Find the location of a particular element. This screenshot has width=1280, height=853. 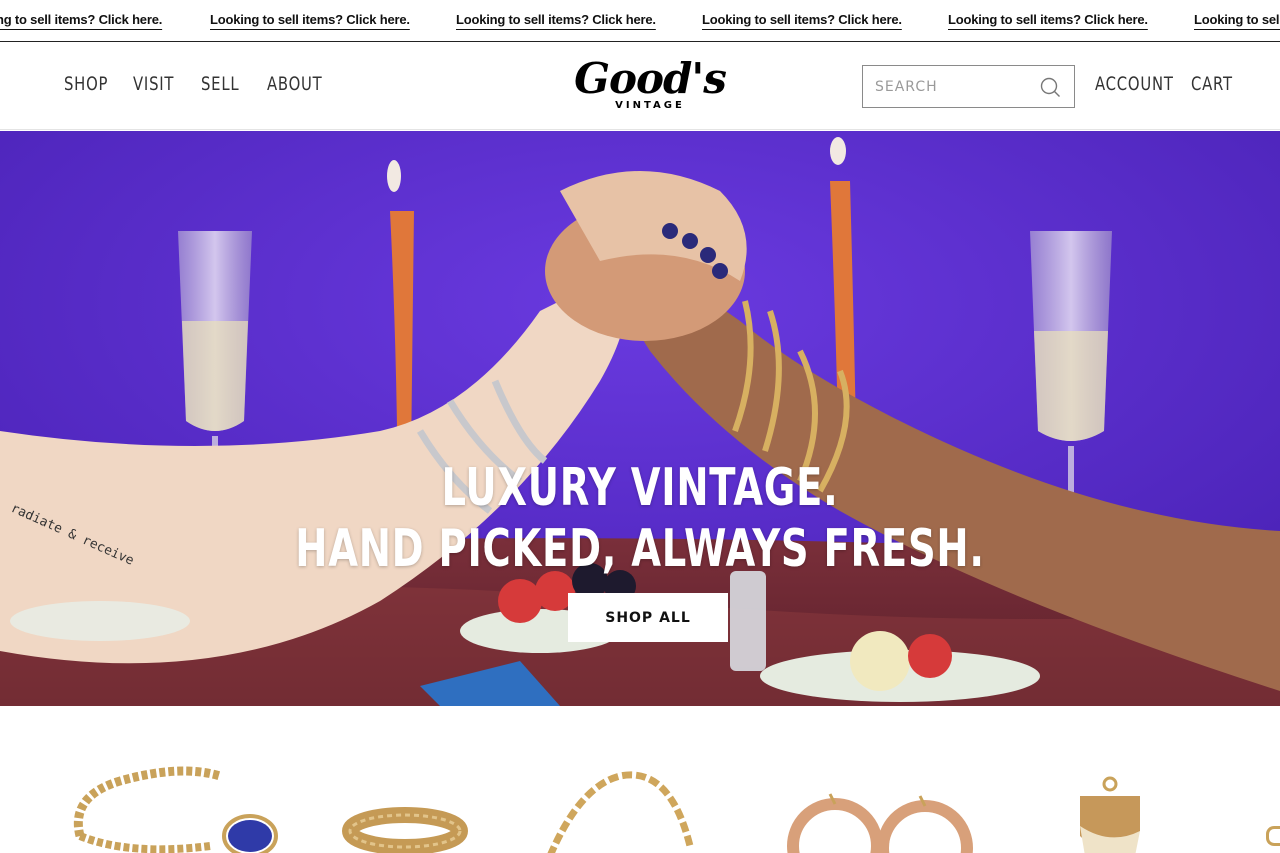

nav-shop: SHOP is located at coordinates (86, 84).